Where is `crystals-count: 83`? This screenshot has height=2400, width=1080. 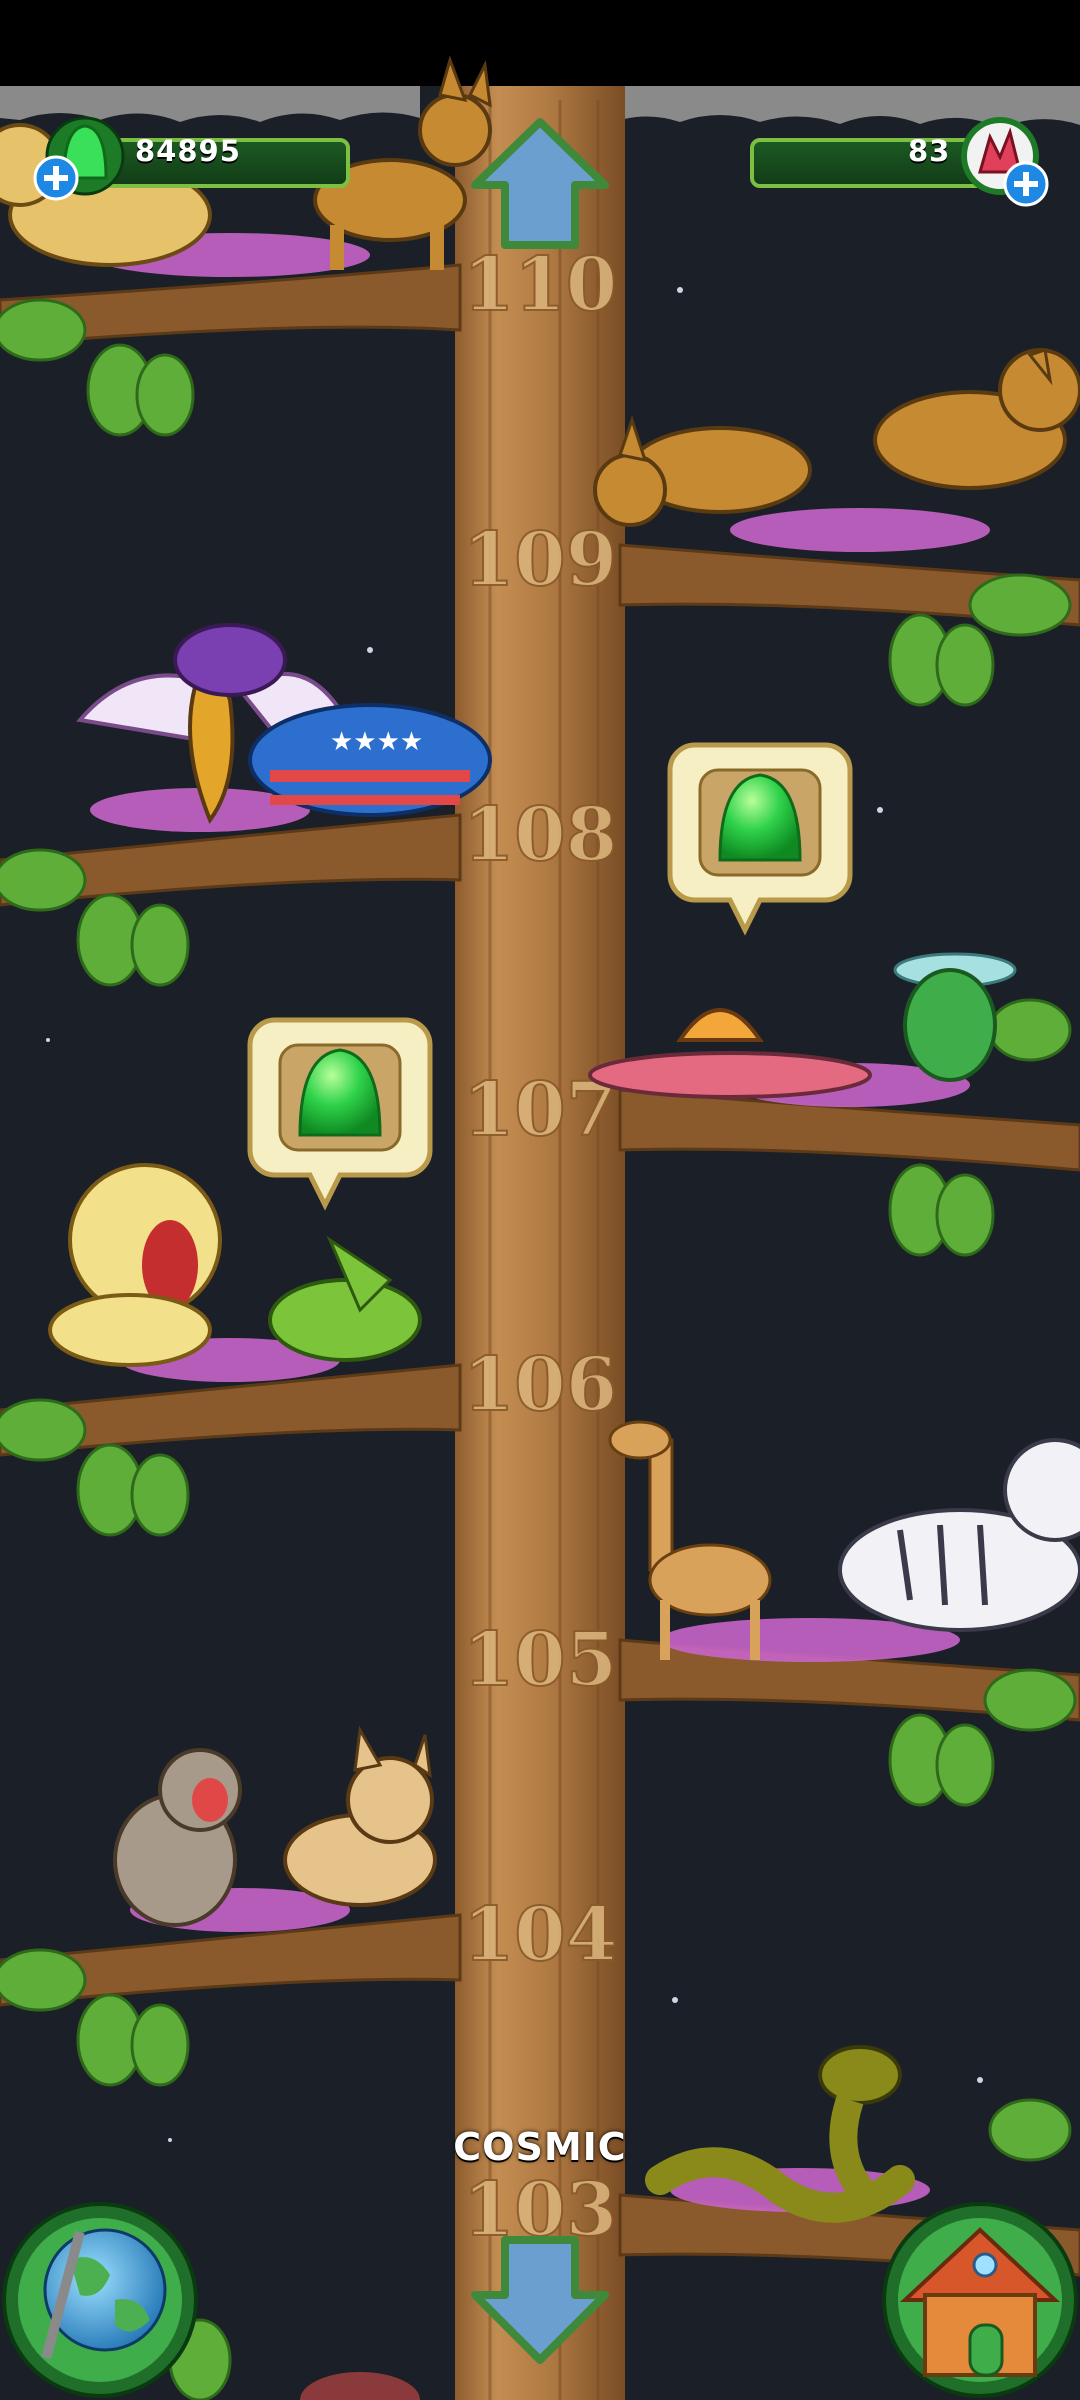
crystals-count: 83 is located at coordinates (929, 151).